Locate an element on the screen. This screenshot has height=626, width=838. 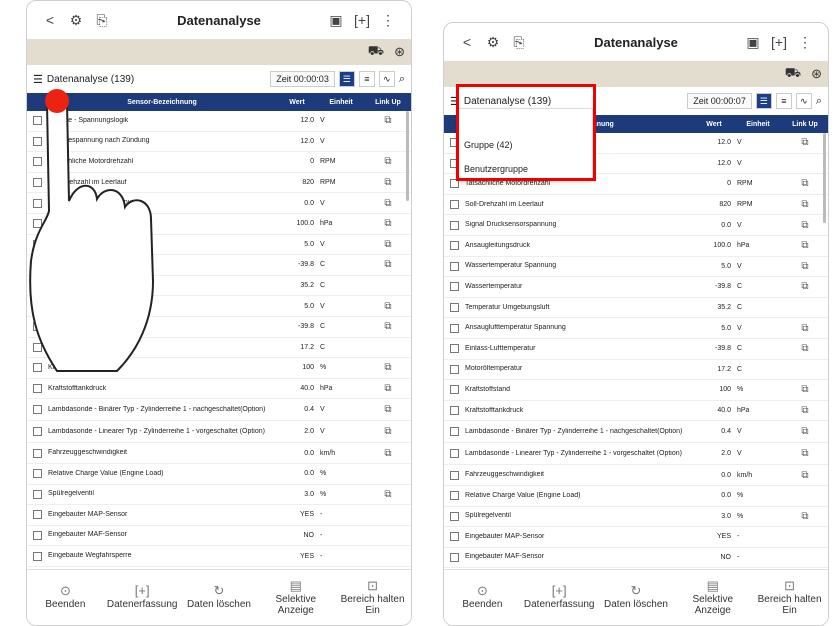
table-row: Soll-Drehzahl im Leerlauf 820 RPM ⧉ is located at coordinates (636, 205).